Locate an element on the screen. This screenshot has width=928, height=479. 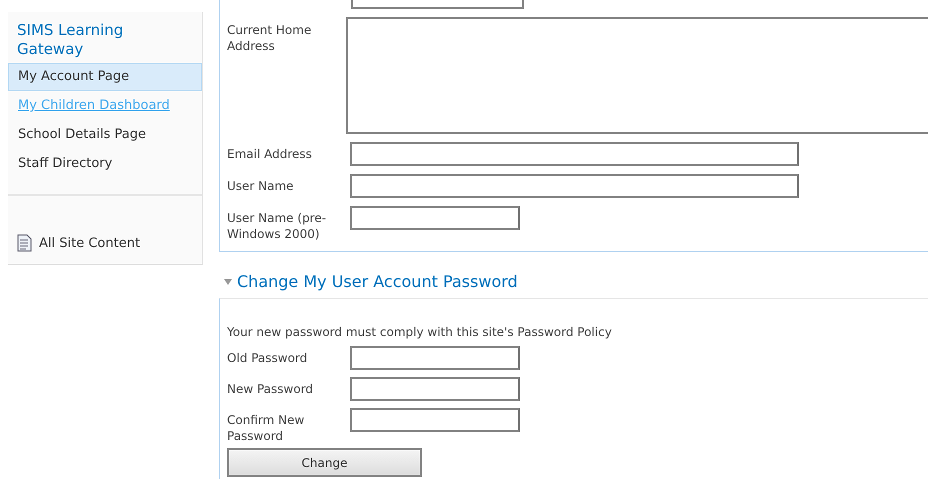
document-icon is located at coordinates (25, 243).